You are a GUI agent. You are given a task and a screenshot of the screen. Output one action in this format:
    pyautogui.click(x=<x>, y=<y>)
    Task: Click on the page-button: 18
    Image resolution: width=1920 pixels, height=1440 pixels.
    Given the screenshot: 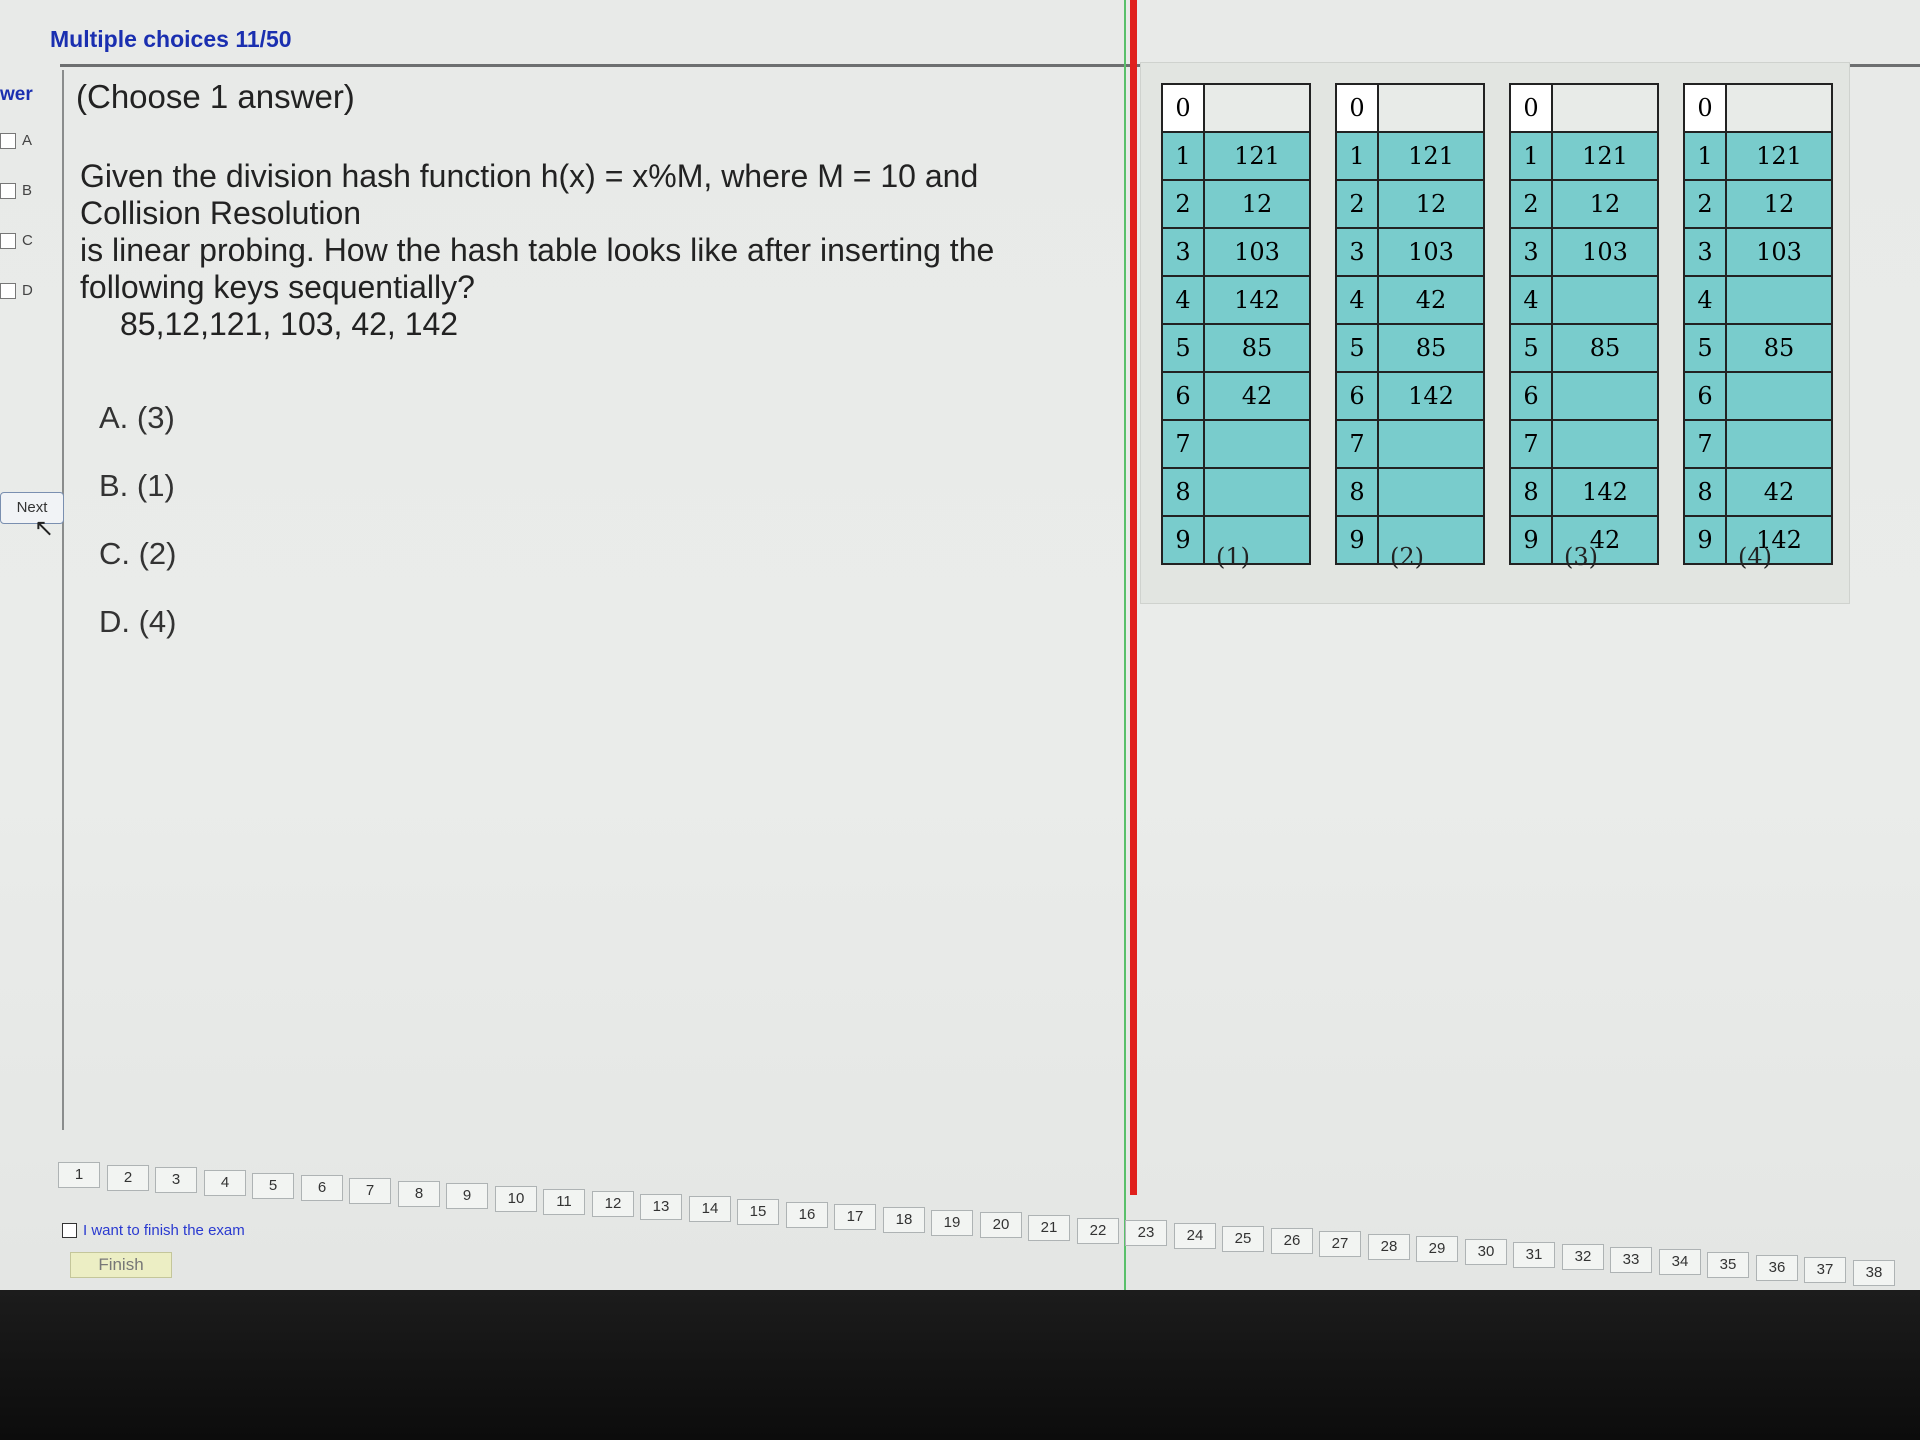 What is the action you would take?
    pyautogui.click(x=904, y=1220)
    